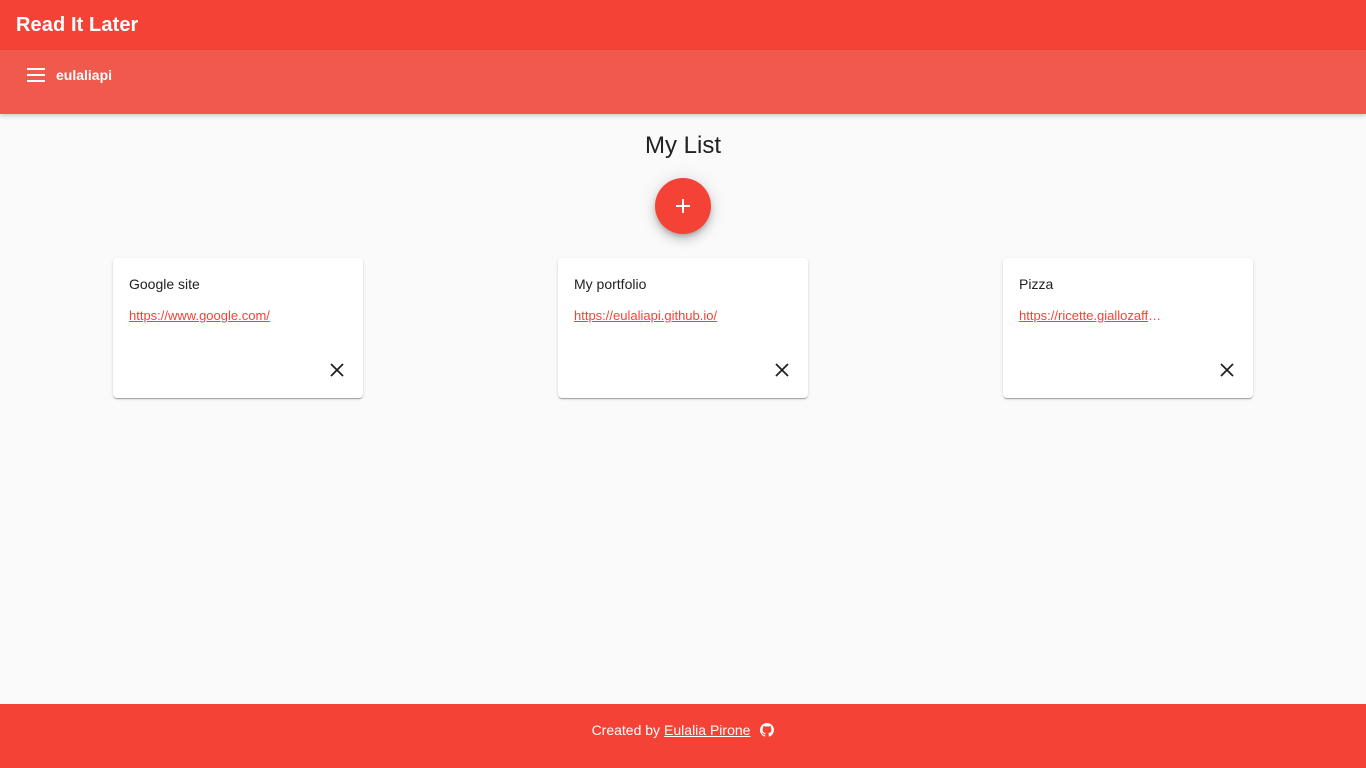  I want to click on footer: Created by Eulalia Pirone, so click(683, 736).